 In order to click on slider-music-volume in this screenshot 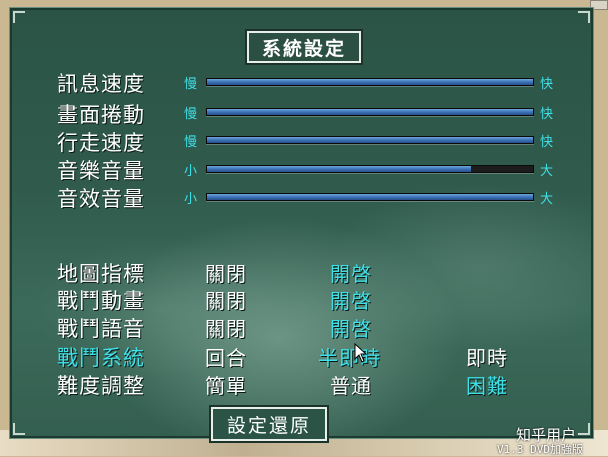, I will do `click(370, 169)`.